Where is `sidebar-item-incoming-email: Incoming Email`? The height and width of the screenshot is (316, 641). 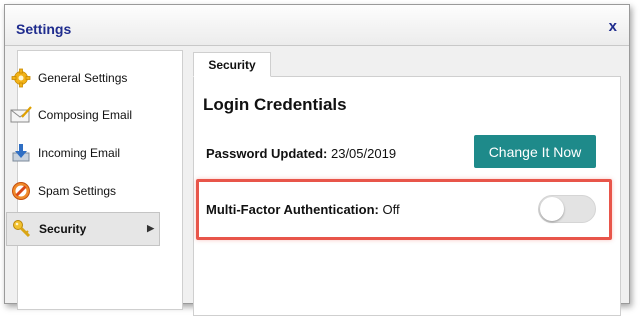
sidebar-item-incoming-email: Incoming Email is located at coordinates (83, 153).